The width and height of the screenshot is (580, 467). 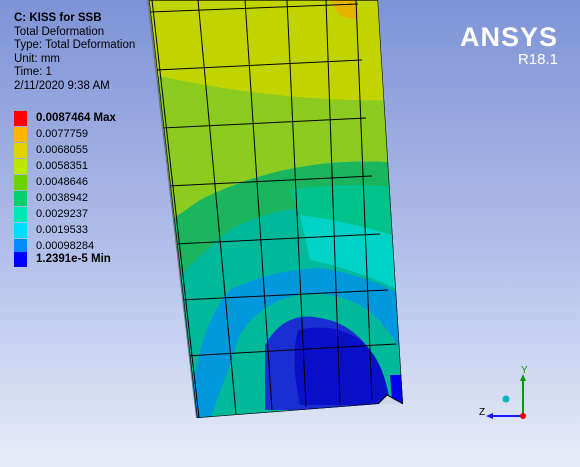 What do you see at coordinates (59, 31) in the screenshot?
I see `result-name: Total Deformation` at bounding box center [59, 31].